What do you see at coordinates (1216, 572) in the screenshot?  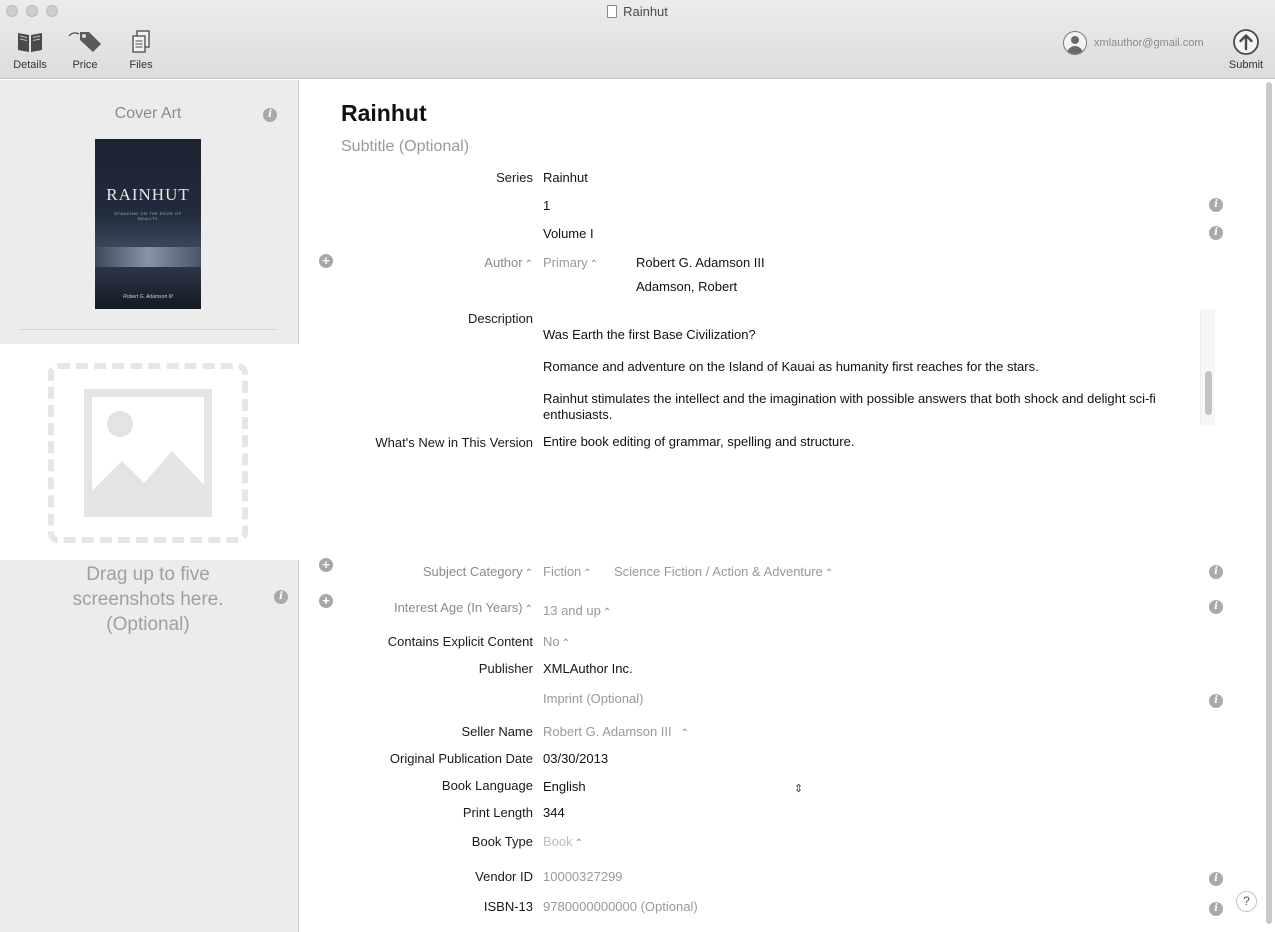 I see `category-info-icon: i` at bounding box center [1216, 572].